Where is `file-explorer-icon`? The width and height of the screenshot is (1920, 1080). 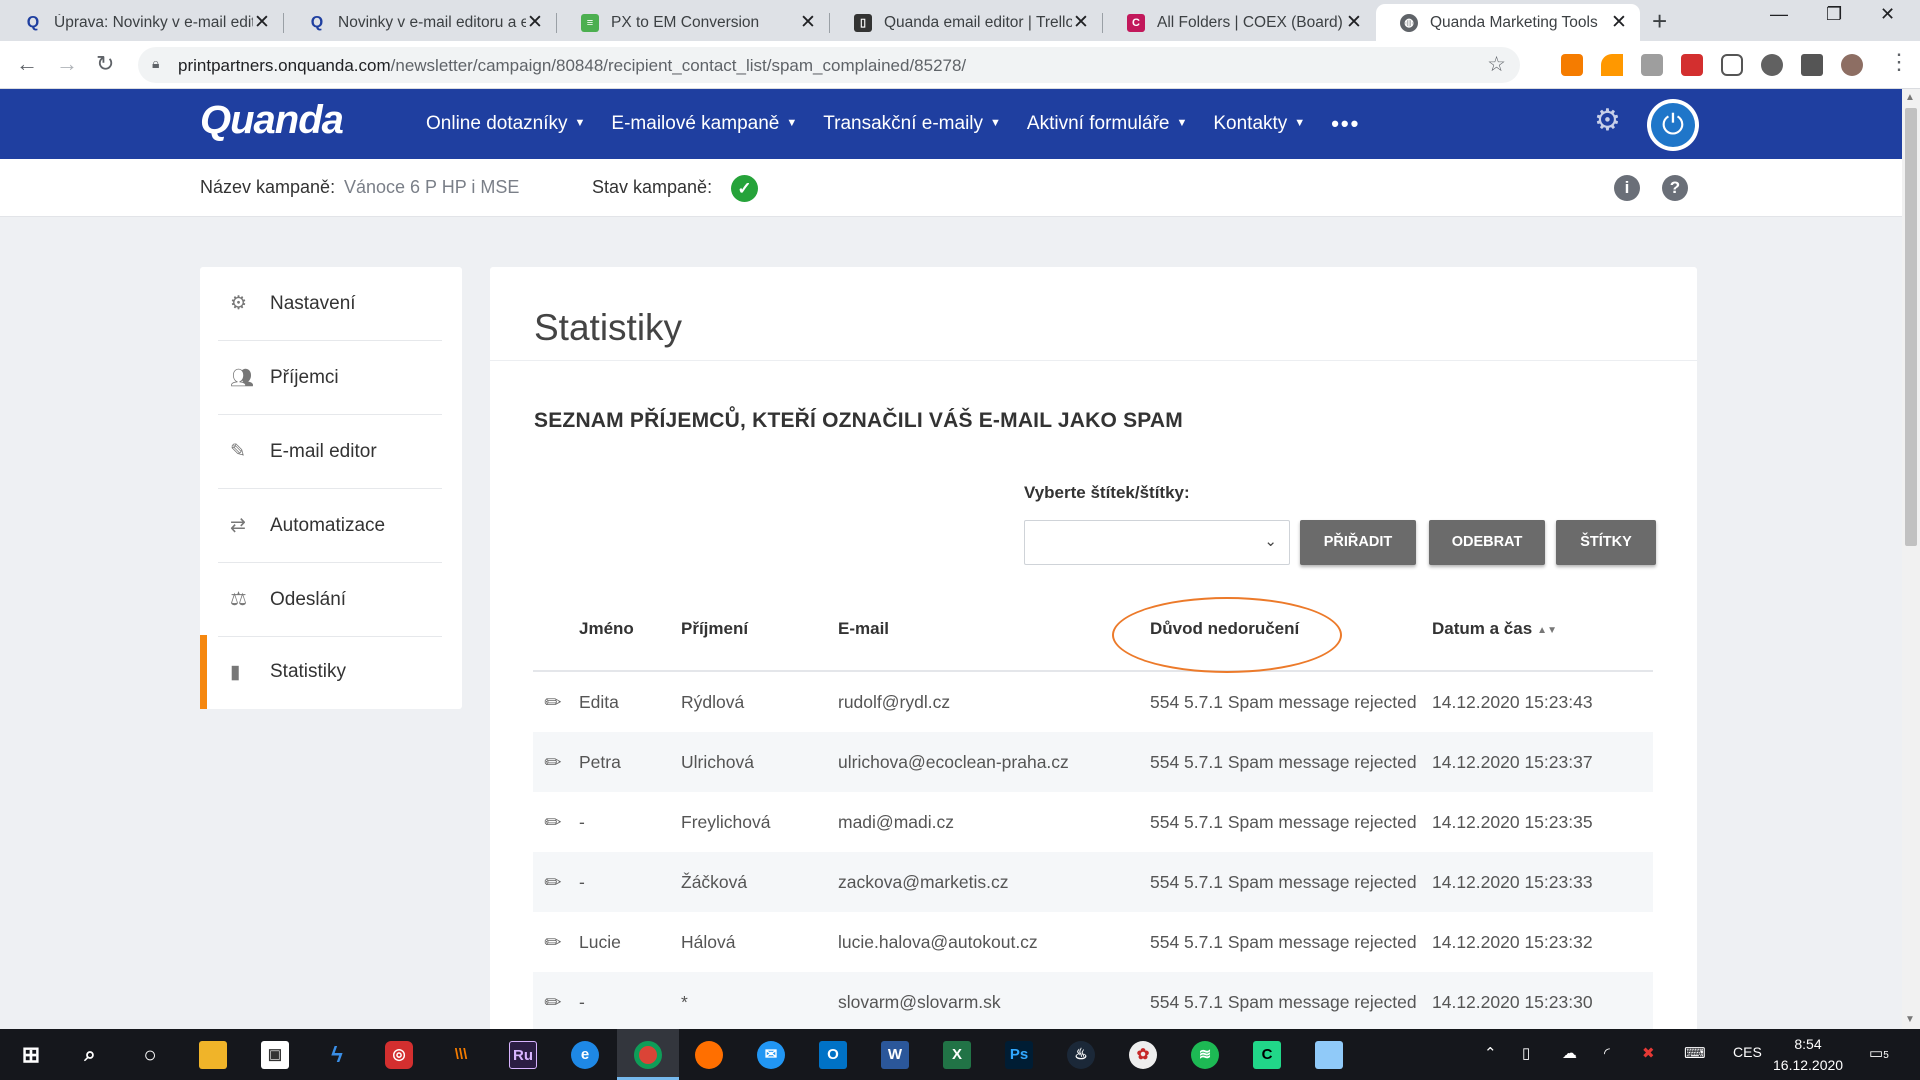 file-explorer-icon is located at coordinates (213, 1055).